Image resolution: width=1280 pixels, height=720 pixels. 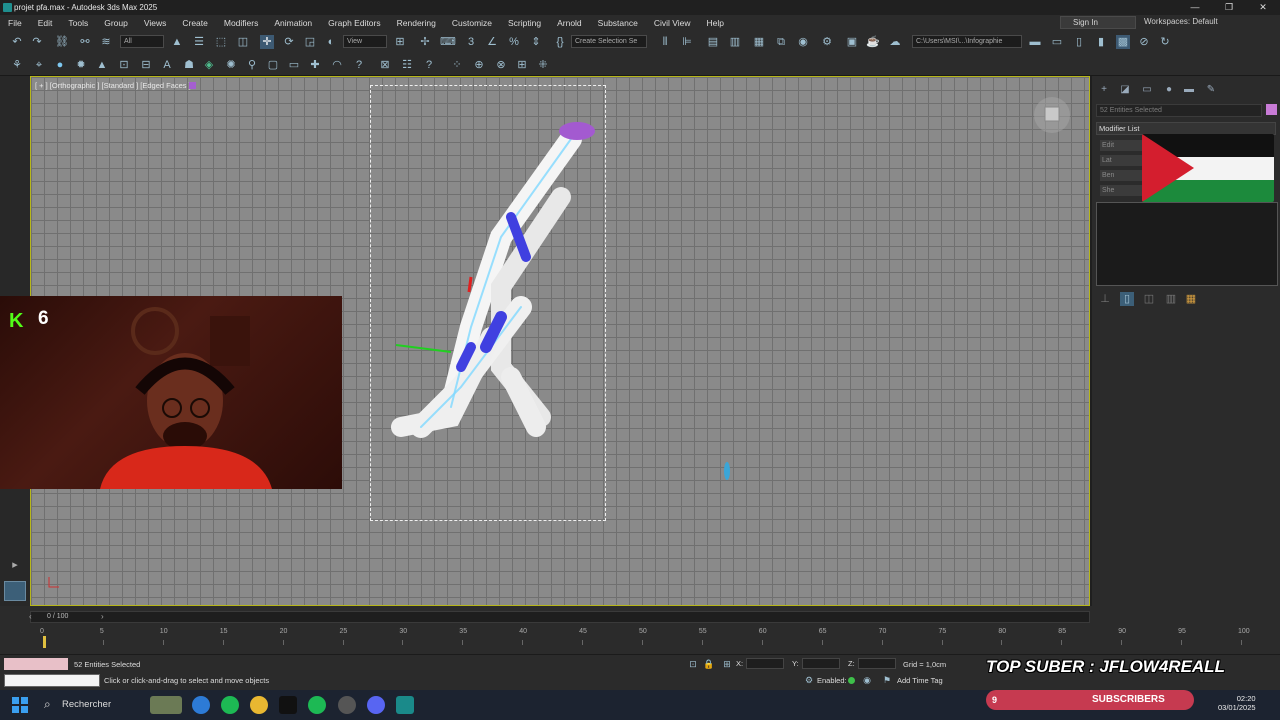 I want to click on rendered-frame-icon: ▣, so click(x=852, y=42).